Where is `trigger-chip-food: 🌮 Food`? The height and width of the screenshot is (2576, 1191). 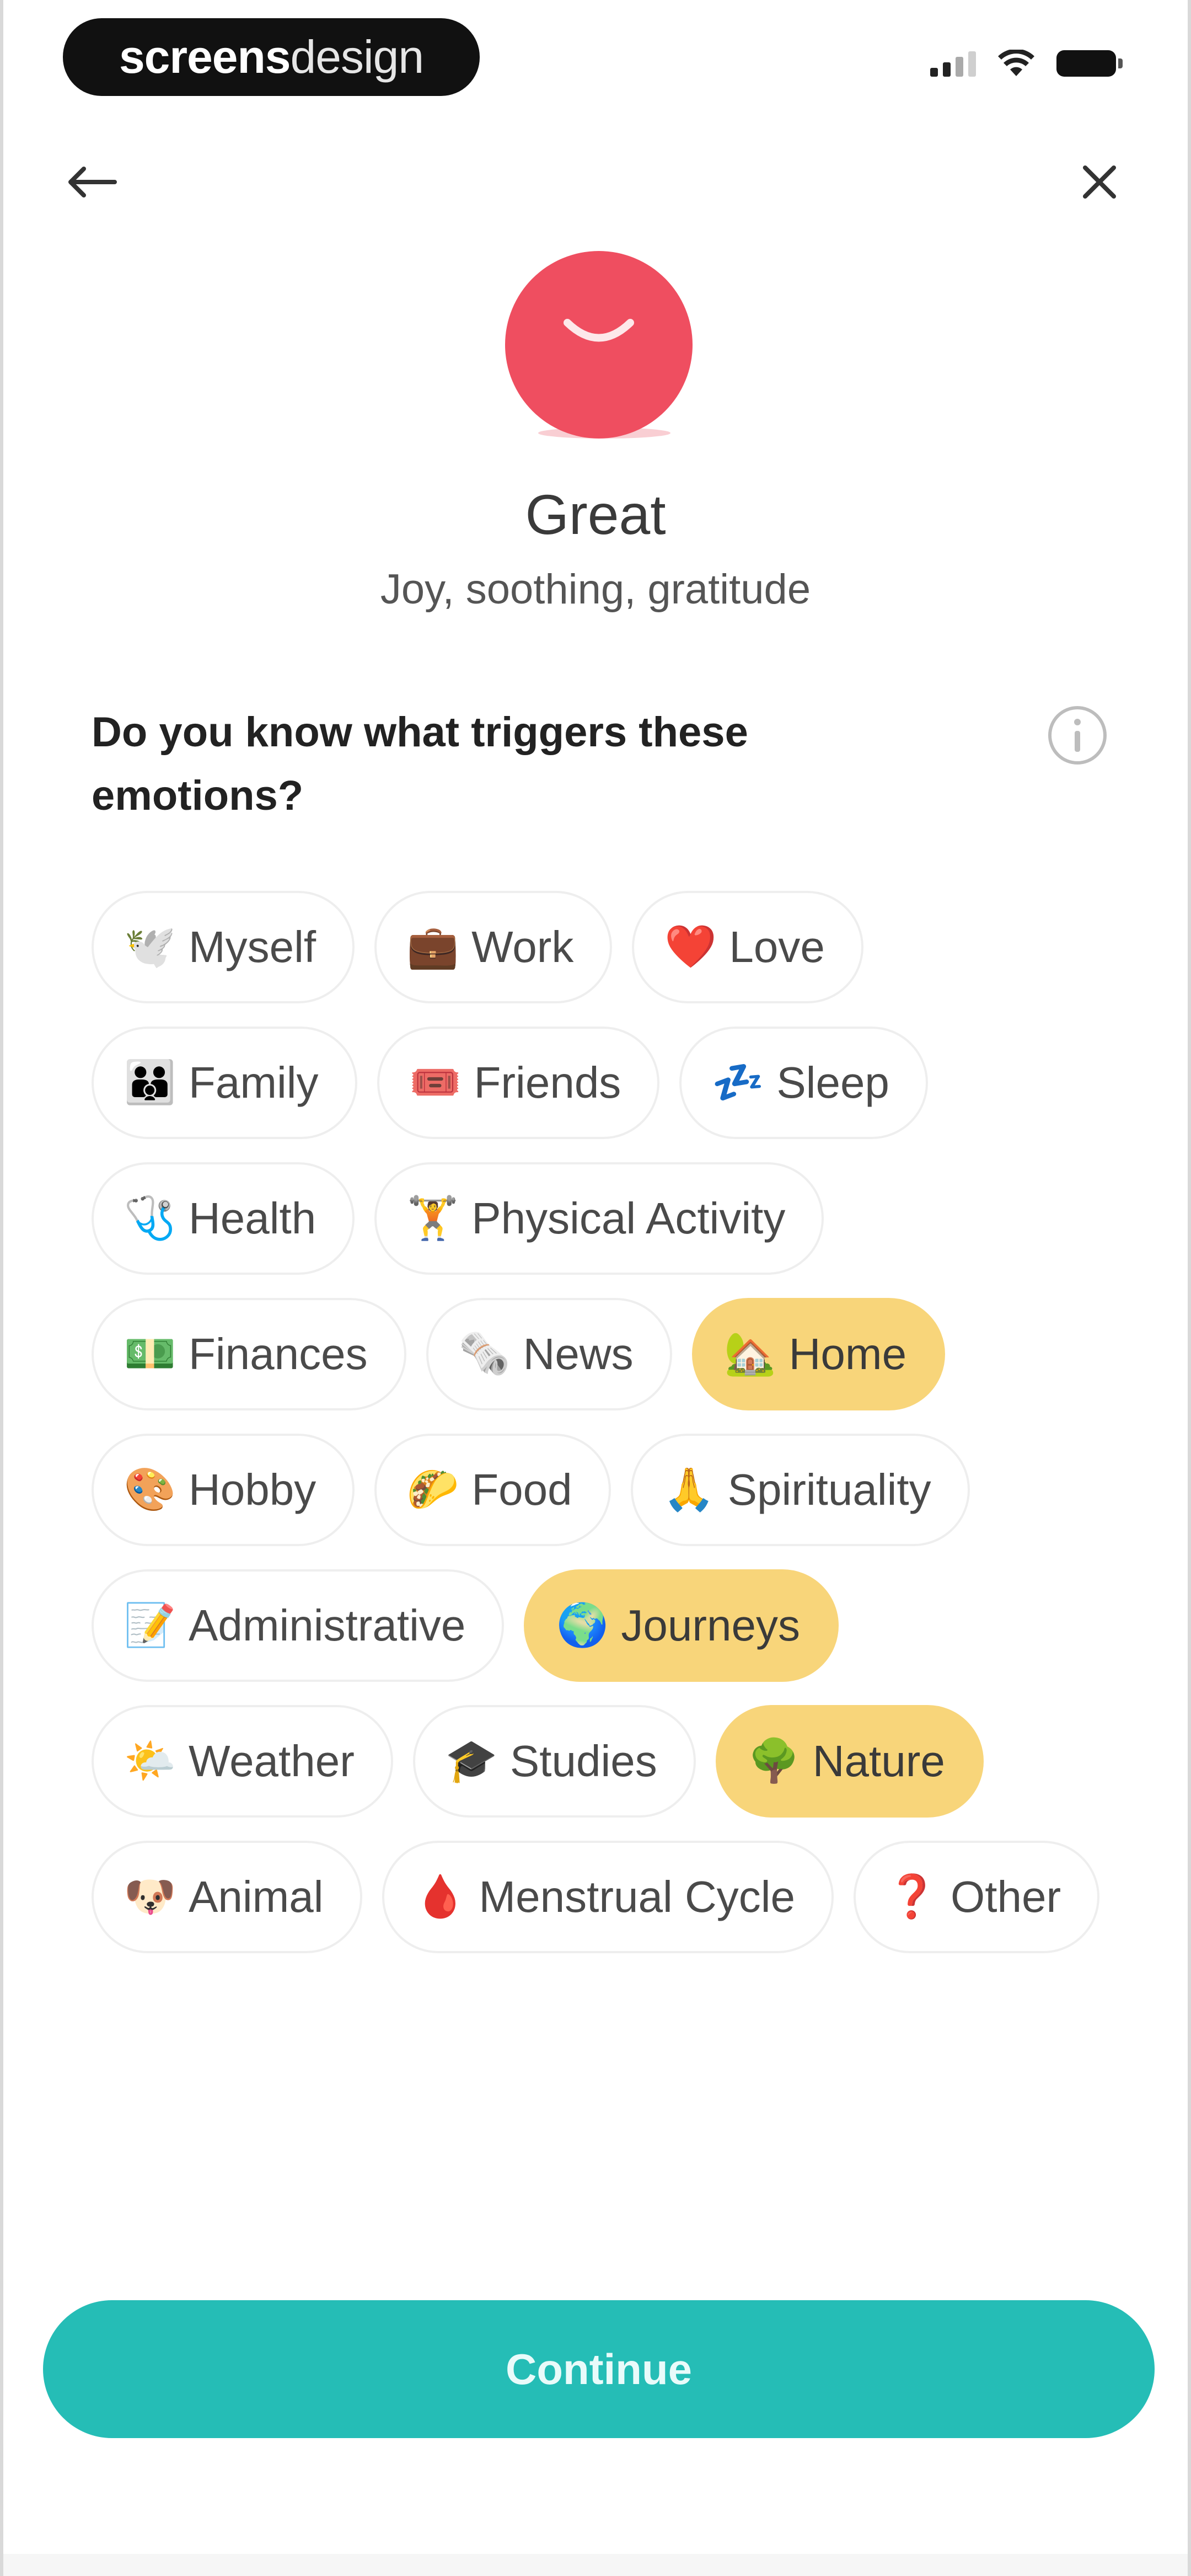
trigger-chip-food: 🌮 Food is located at coordinates (492, 1490).